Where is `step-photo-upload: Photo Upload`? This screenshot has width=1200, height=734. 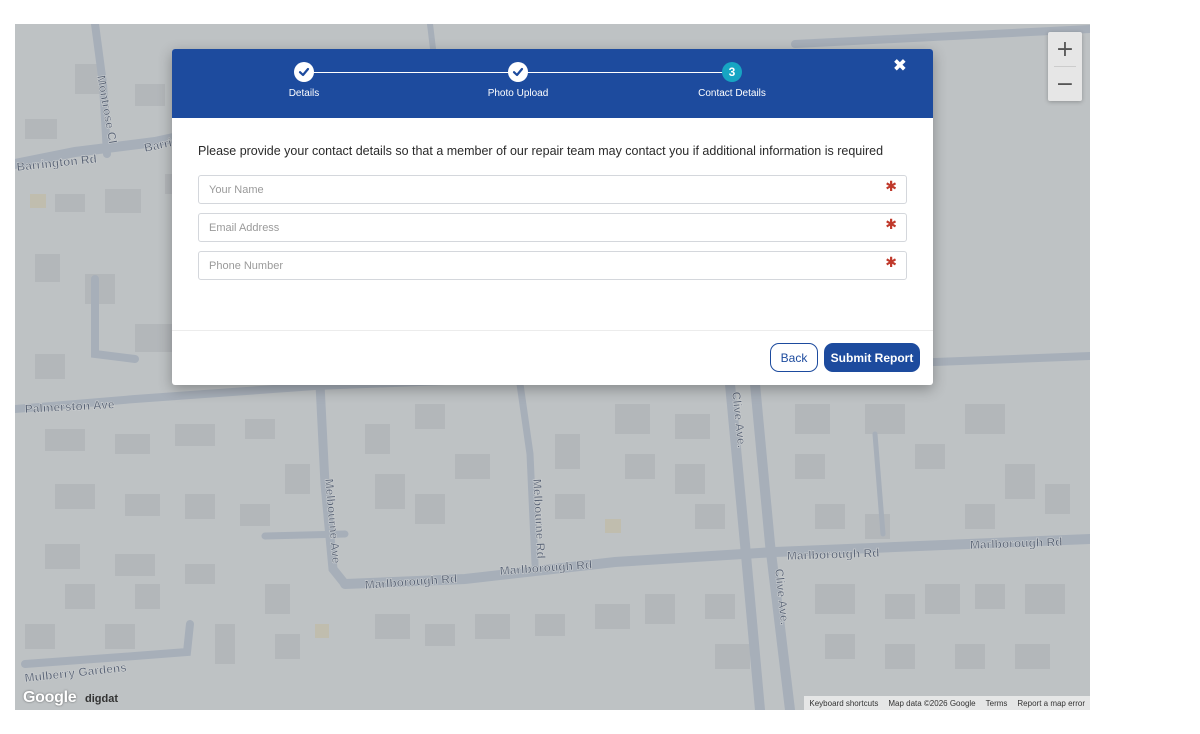
step-photo-upload: Photo Upload is located at coordinates (518, 80).